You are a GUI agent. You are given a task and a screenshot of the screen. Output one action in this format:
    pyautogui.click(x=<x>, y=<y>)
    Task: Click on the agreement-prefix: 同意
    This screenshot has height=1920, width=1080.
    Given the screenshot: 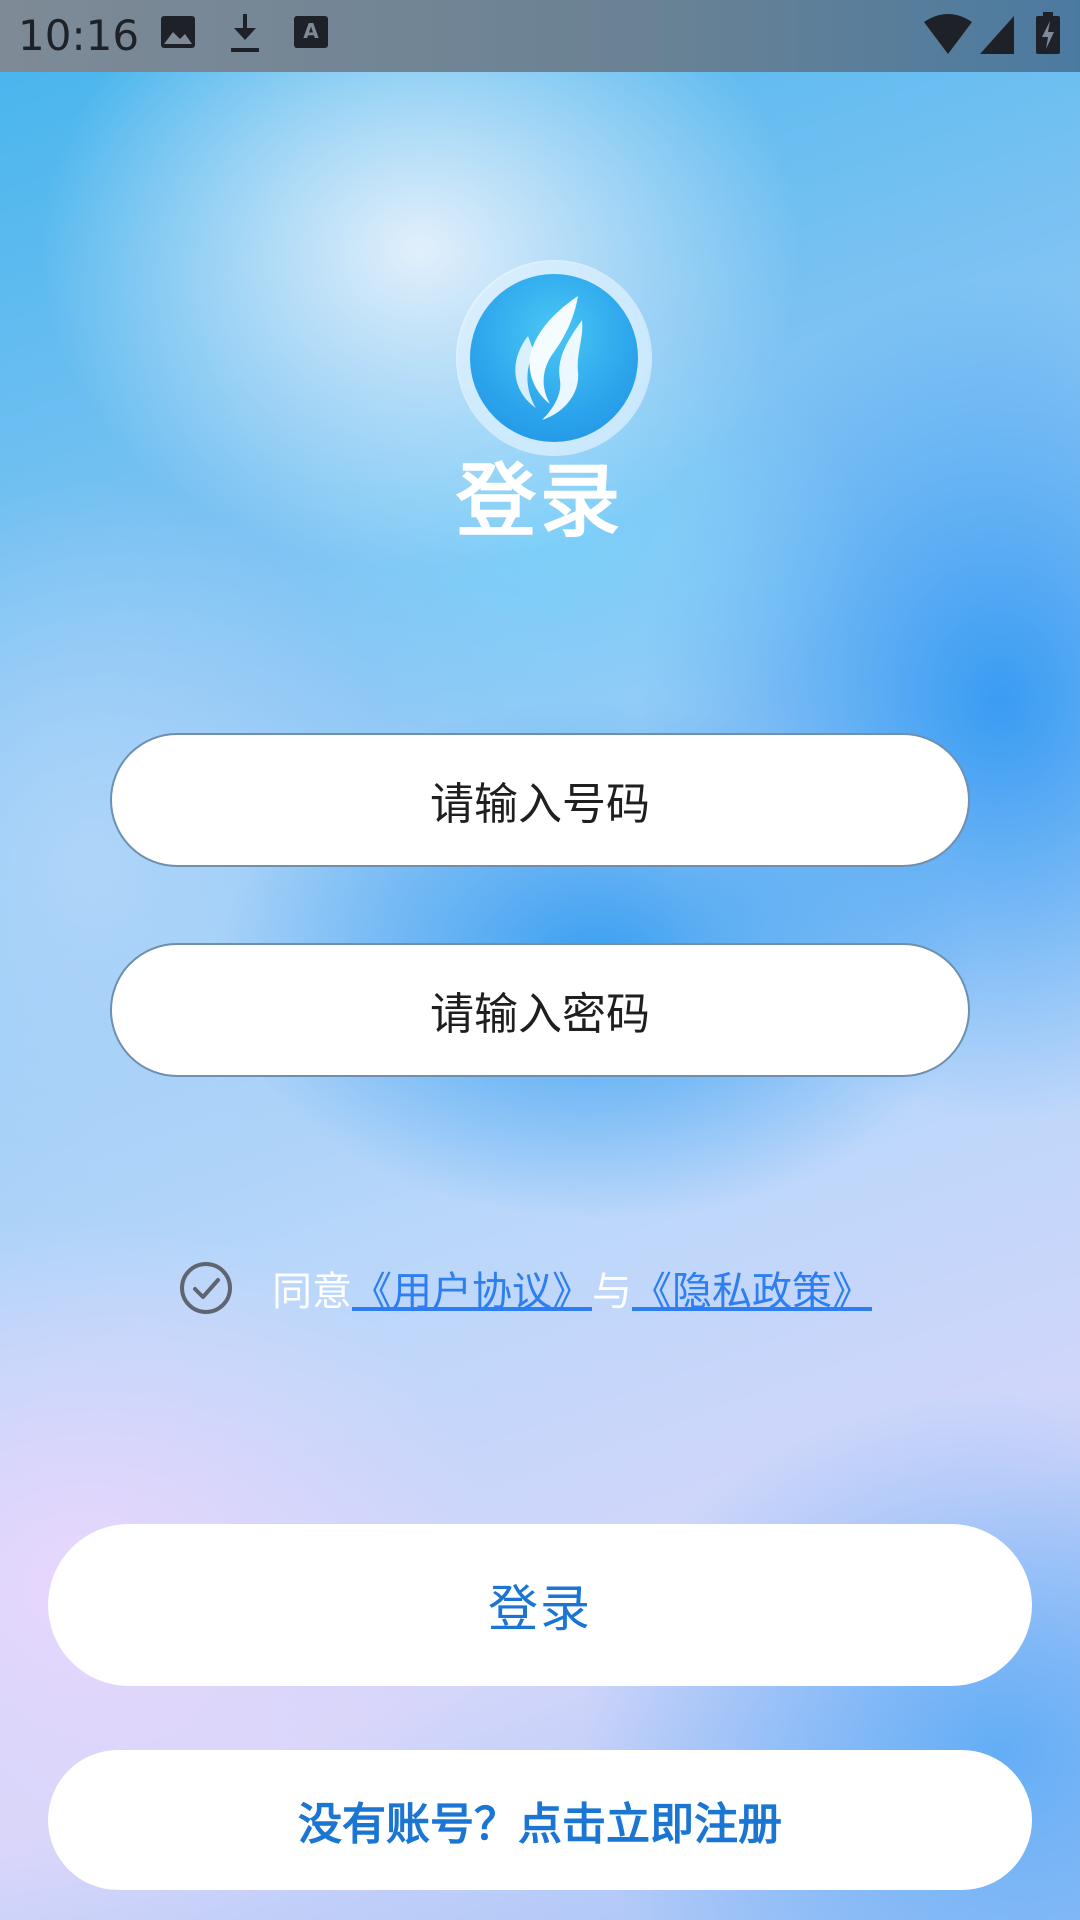 What is the action you would take?
    pyautogui.click(x=312, y=1292)
    